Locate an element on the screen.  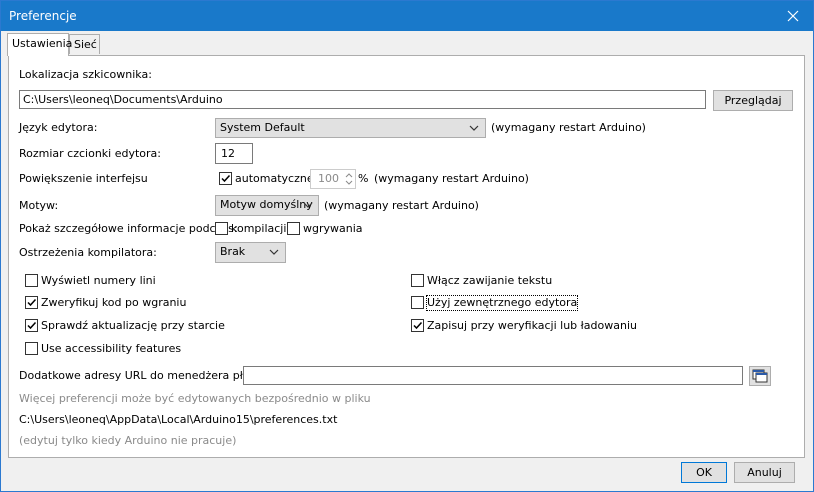
language-label: Język edytora: is located at coordinates (58, 127).